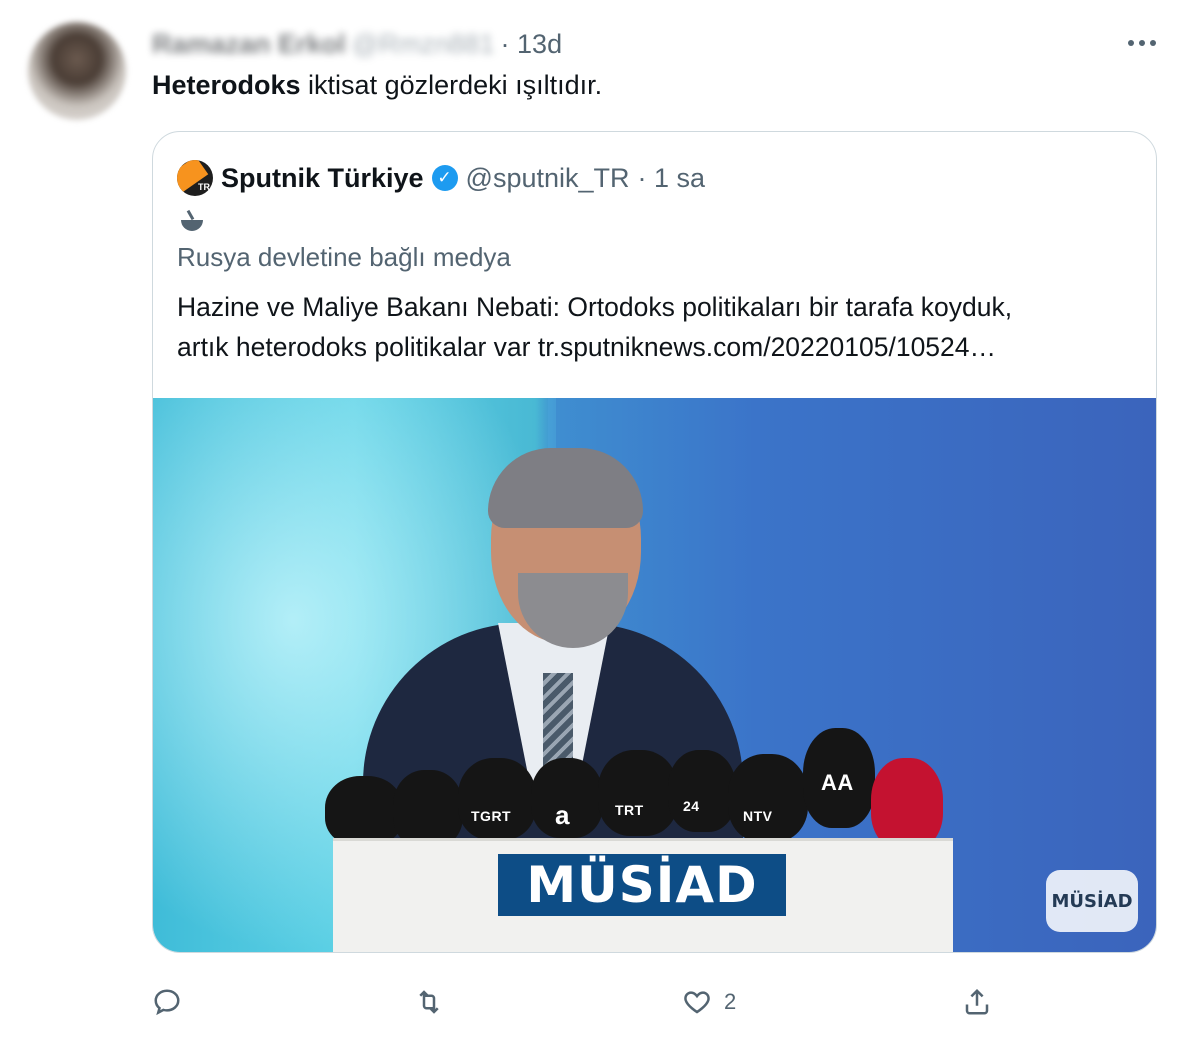 The width and height of the screenshot is (1200, 1050). I want to click on heart-icon, so click(697, 1002).